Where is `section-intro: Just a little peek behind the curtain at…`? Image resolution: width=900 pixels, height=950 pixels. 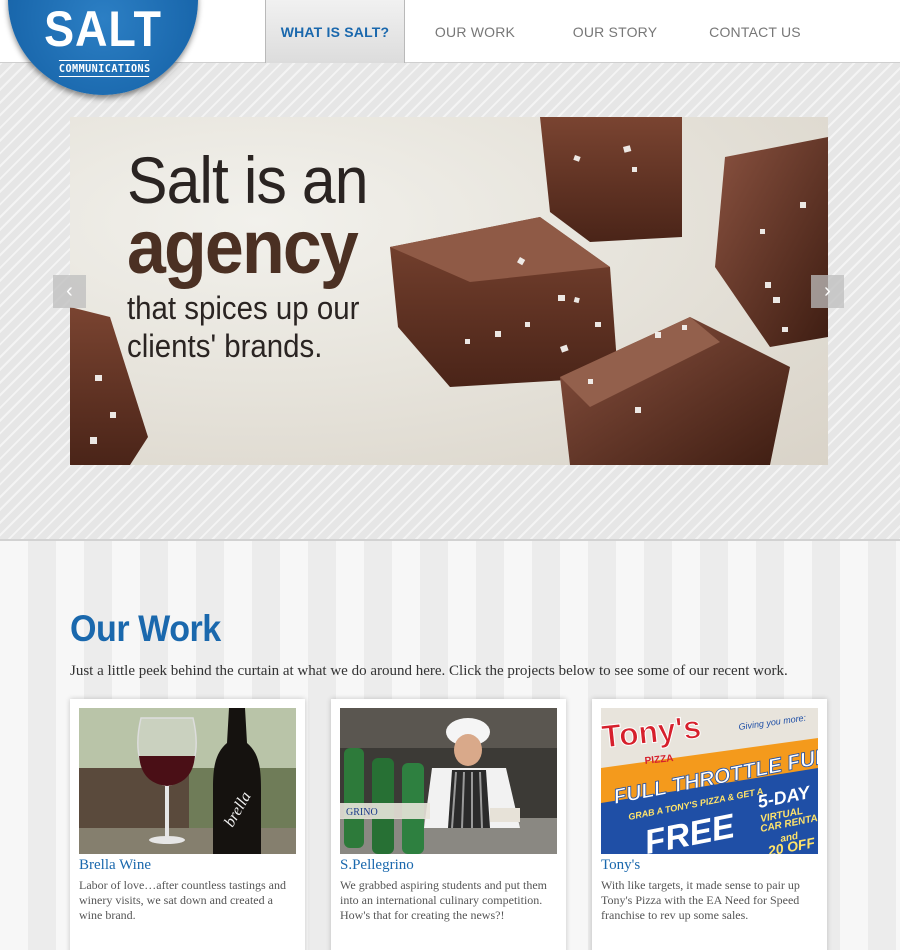
section-intro: Just a little peek behind the curtain at… is located at coordinates (429, 671).